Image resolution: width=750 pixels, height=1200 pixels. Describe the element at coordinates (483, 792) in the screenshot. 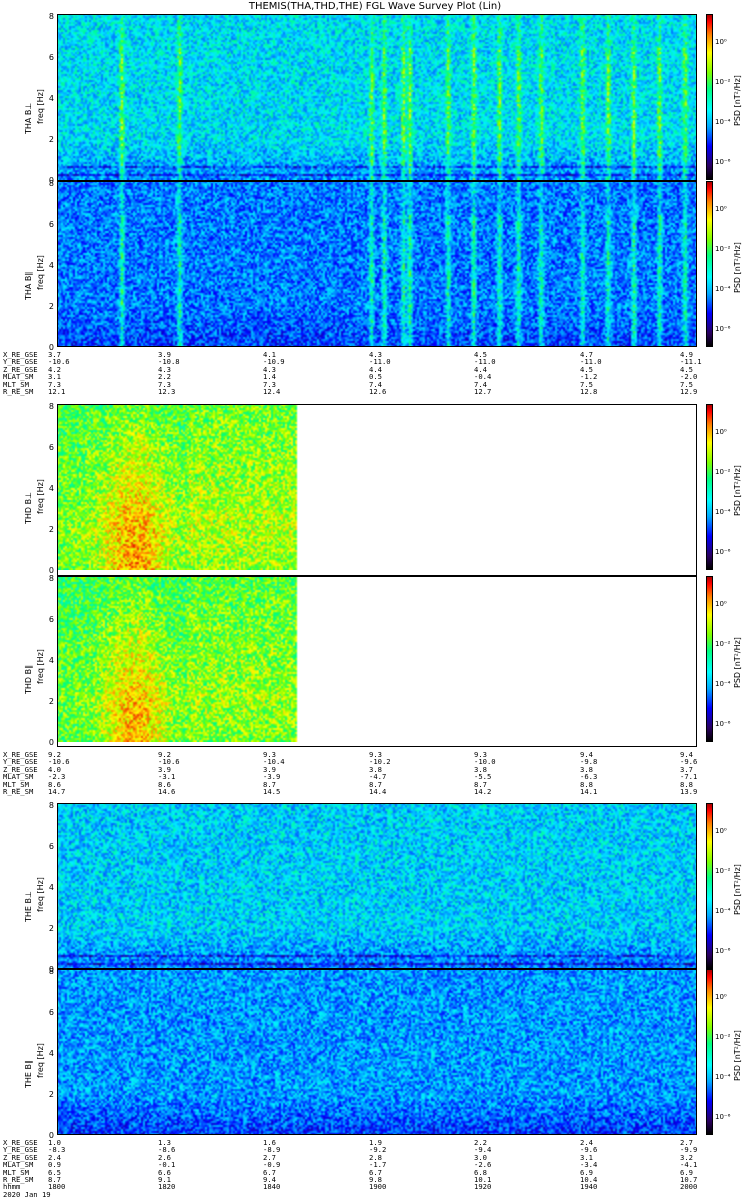

I see `ephemeris-value: 14.2` at that location.